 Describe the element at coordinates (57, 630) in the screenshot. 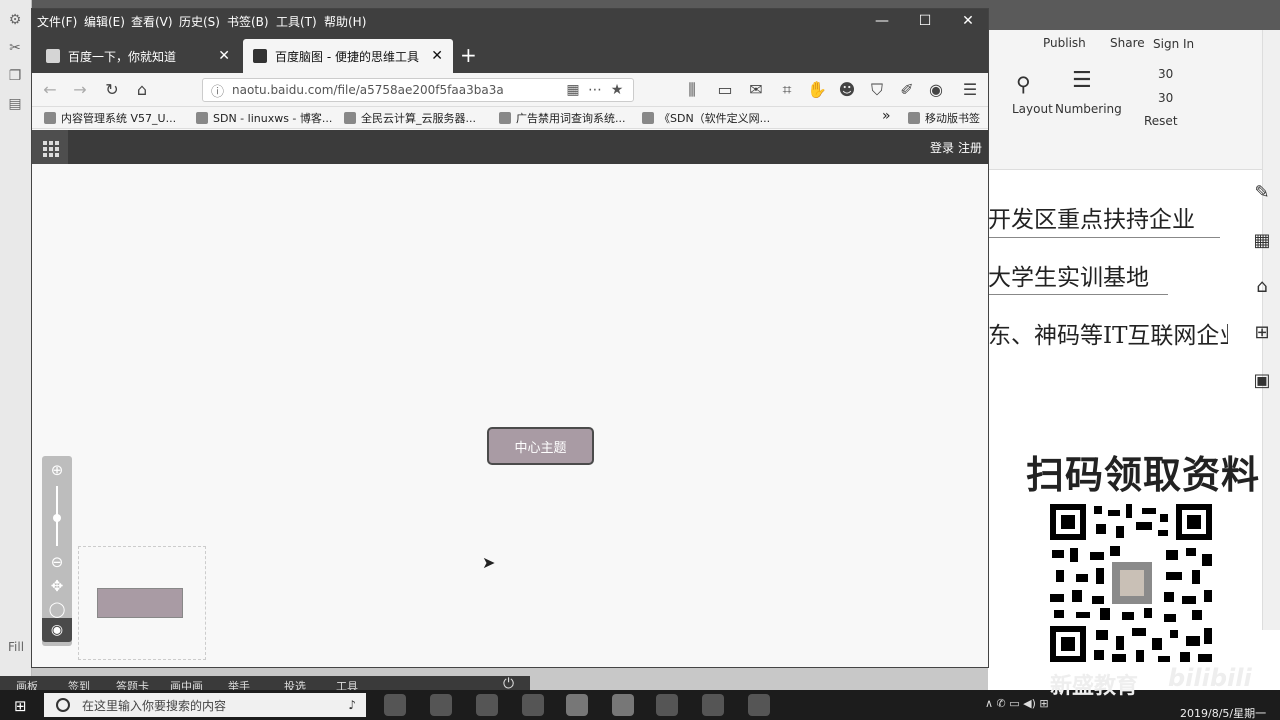

I see `eye-icon: ◉` at that location.